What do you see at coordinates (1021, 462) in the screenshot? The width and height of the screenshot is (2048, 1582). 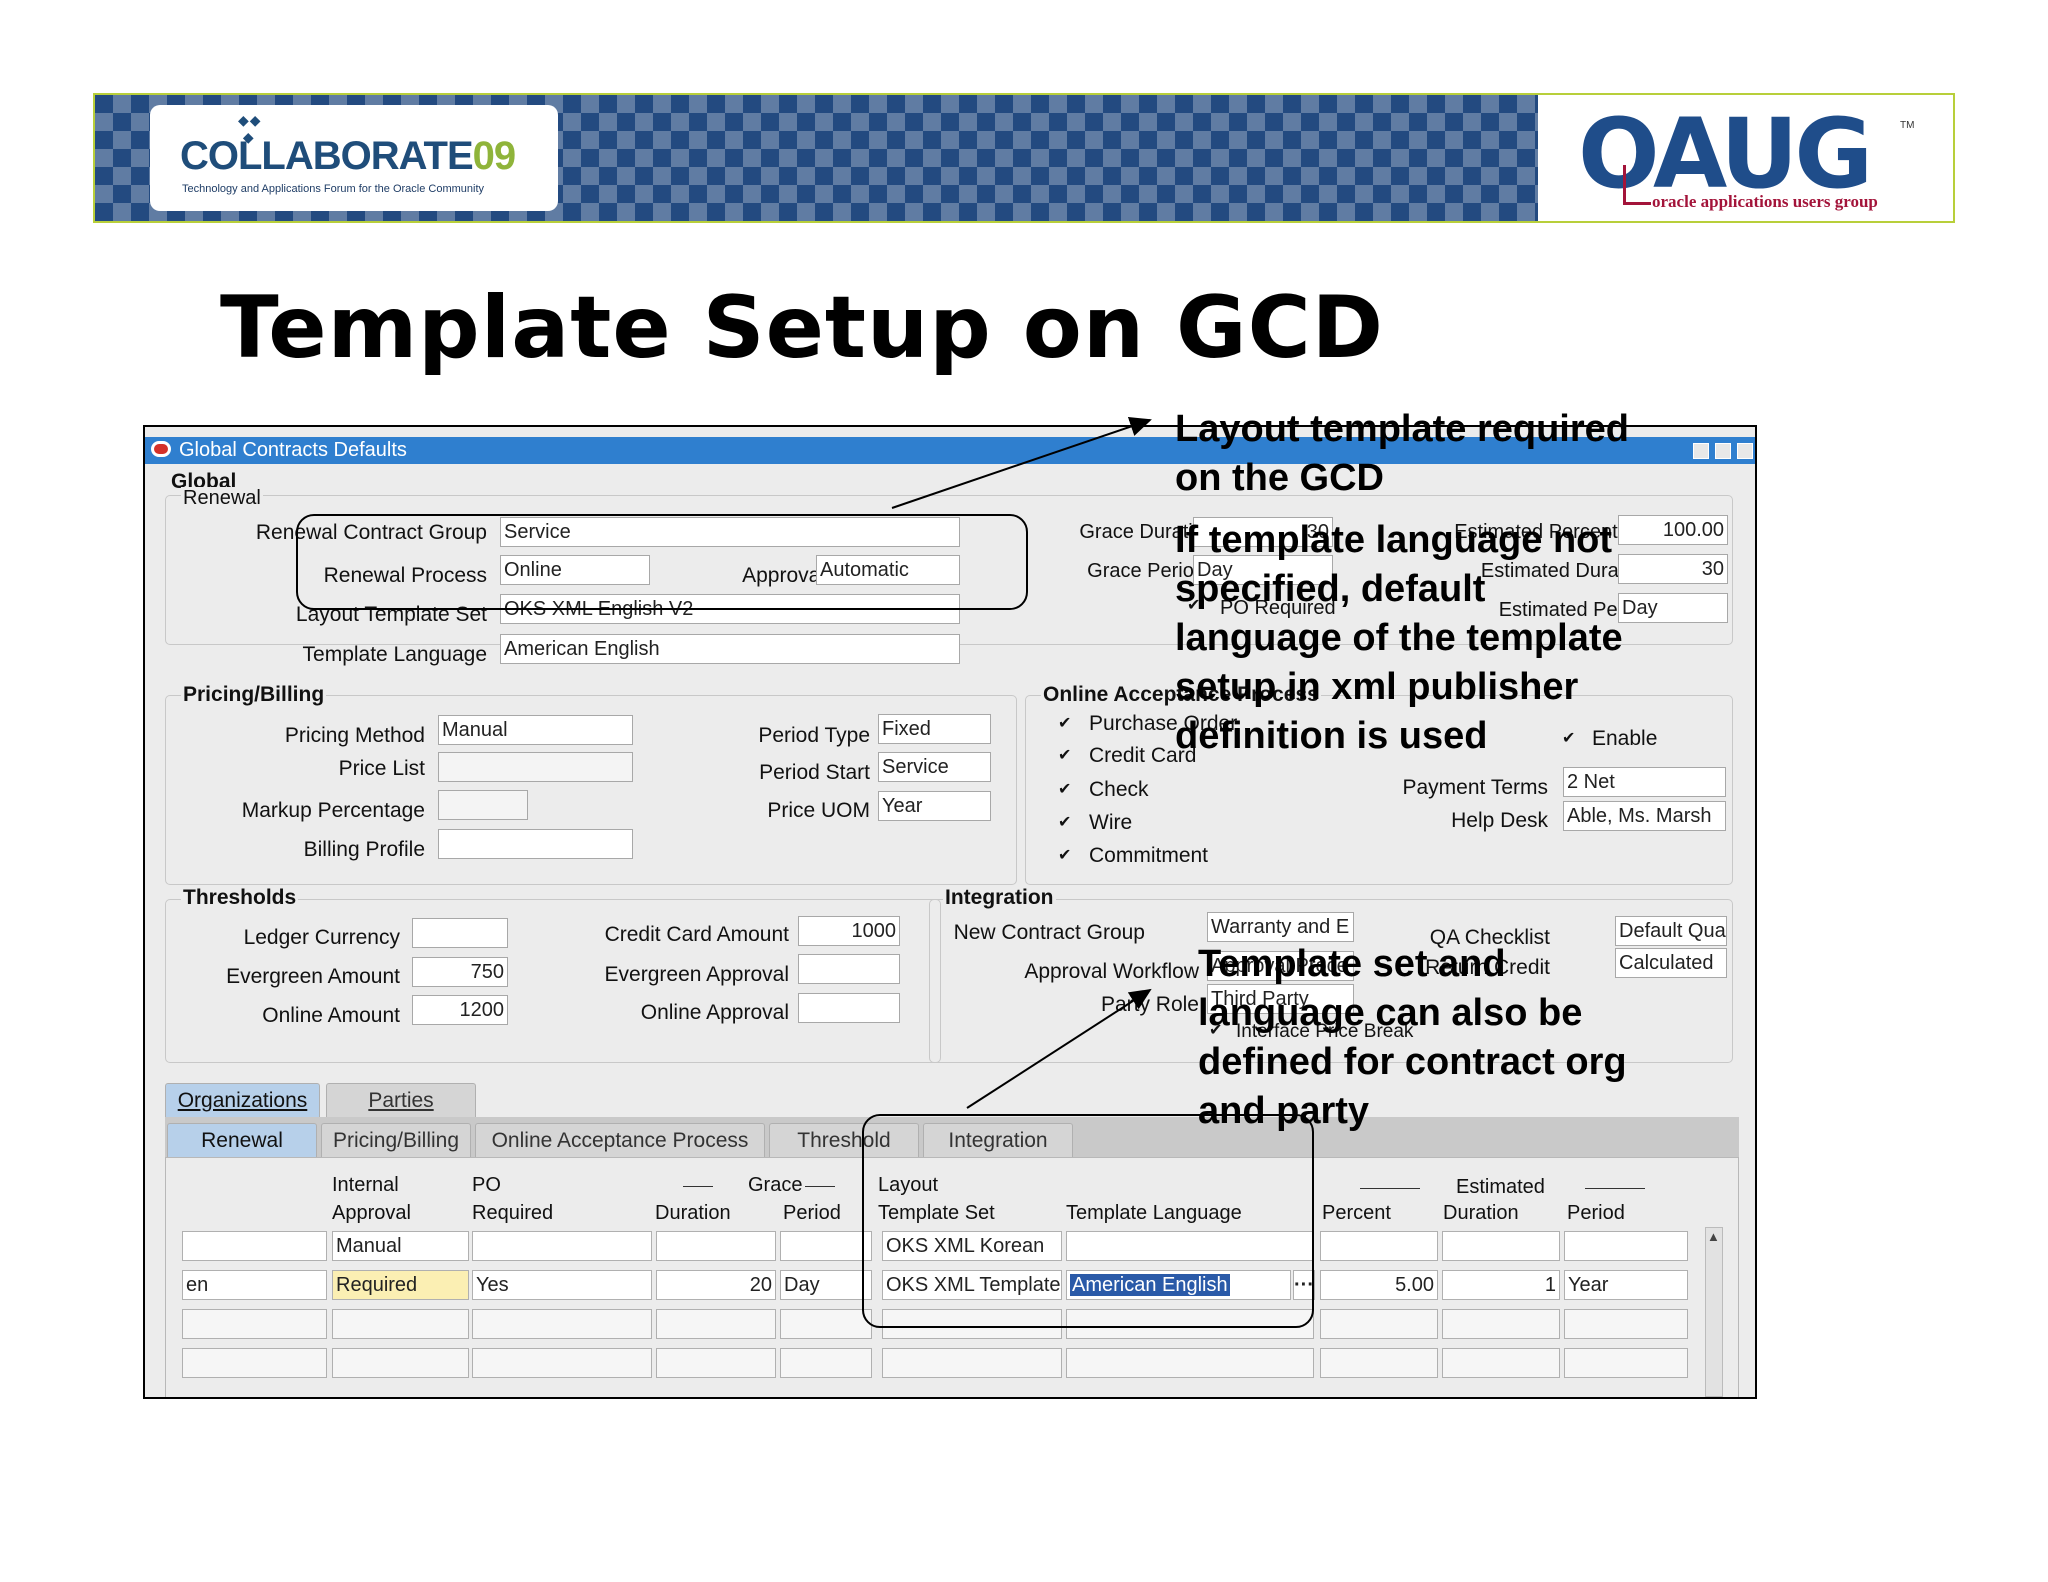 I see `arrow-layout-required` at bounding box center [1021, 462].